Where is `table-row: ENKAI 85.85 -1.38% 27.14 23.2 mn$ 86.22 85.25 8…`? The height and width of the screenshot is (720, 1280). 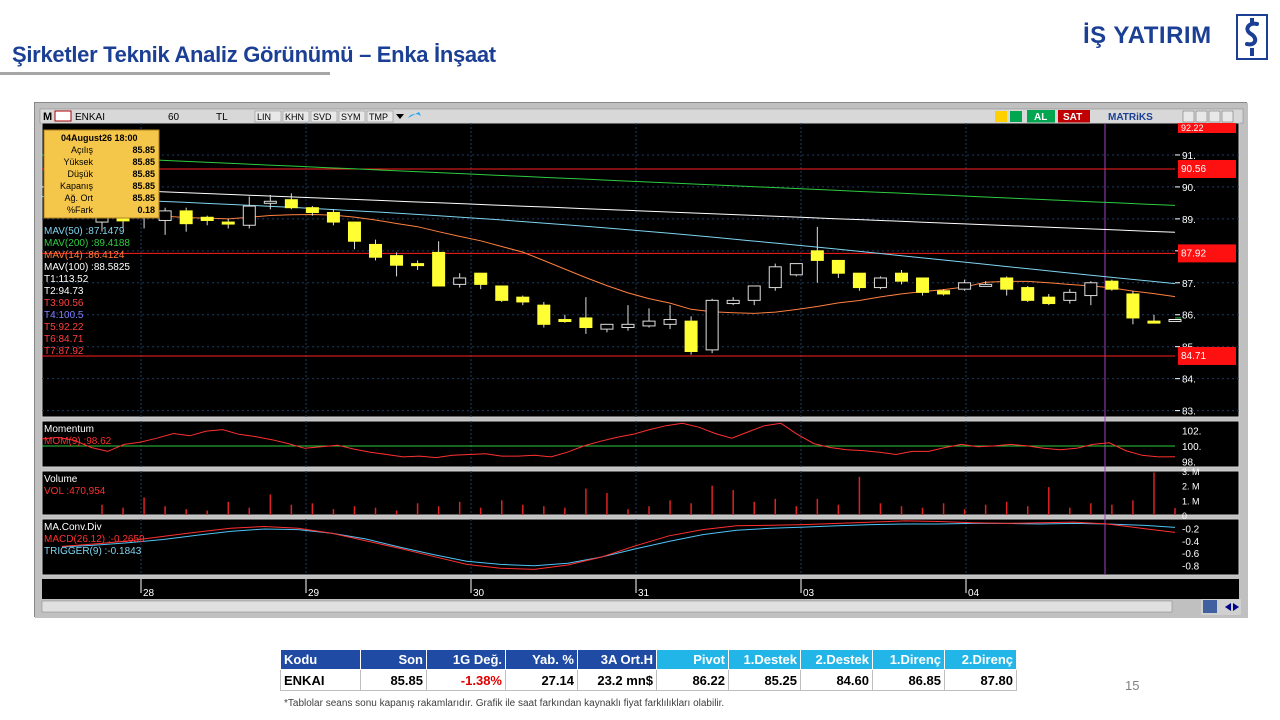
table-row: ENKAI 85.85 -1.38% 27.14 23.2 mn$ 86.22 85.25 8… is located at coordinates (648, 680).